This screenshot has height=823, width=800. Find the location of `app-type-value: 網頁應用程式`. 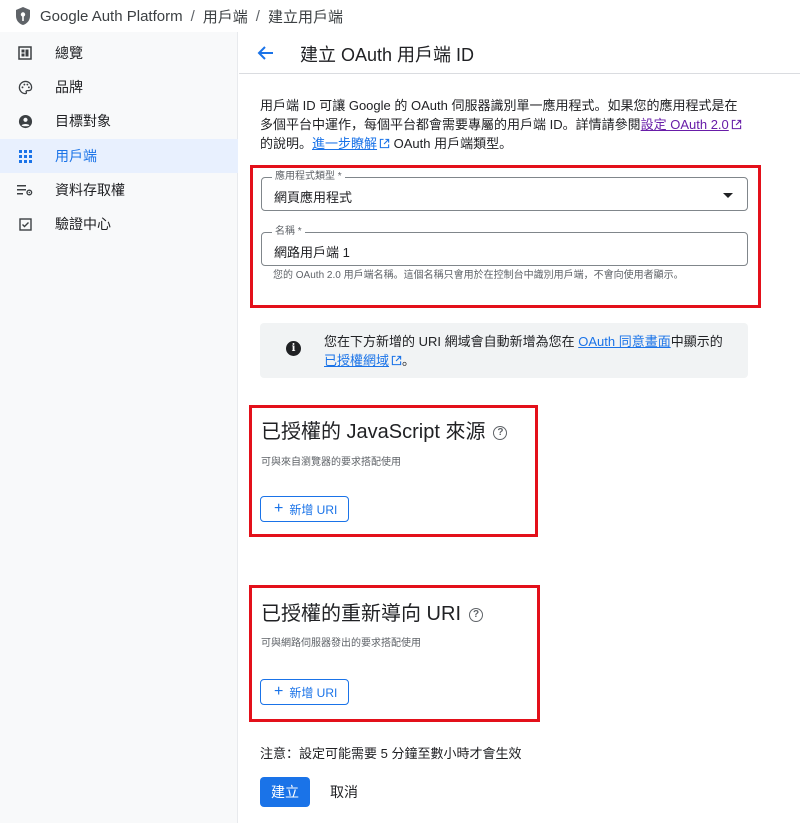

app-type-value: 網頁應用程式 is located at coordinates (313, 197).